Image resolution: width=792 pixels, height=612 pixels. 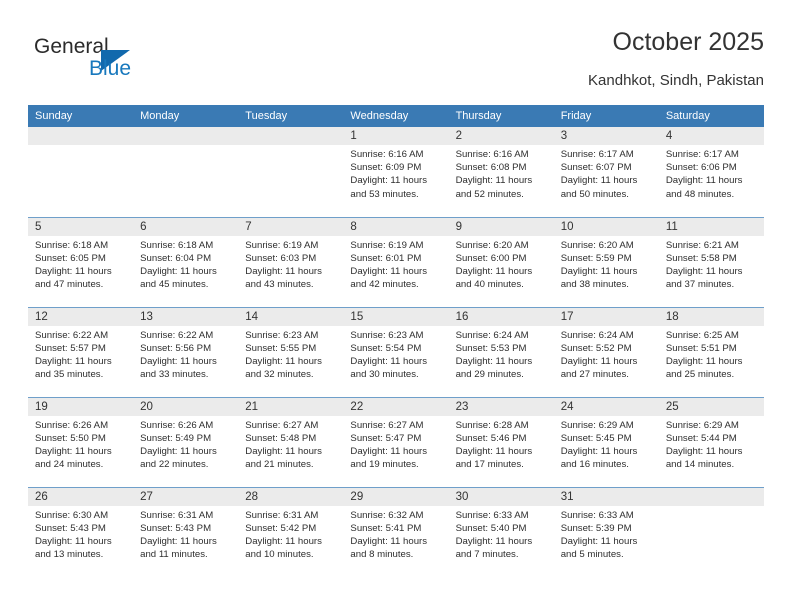 What do you see at coordinates (176, 348) in the screenshot?
I see `sunset-time: Sunset: 5:56 PM` at bounding box center [176, 348].